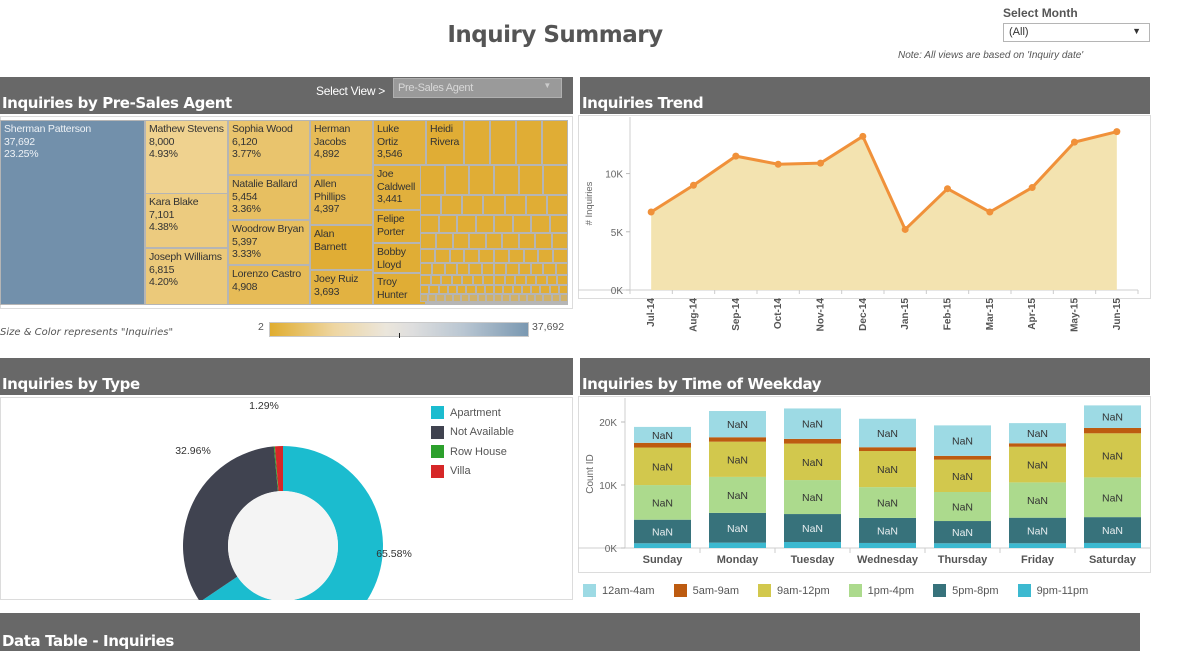  Describe the element at coordinates (186, 276) in the screenshot. I see `treemap-cell: Joseph Williams 6,815 4.20%` at that location.